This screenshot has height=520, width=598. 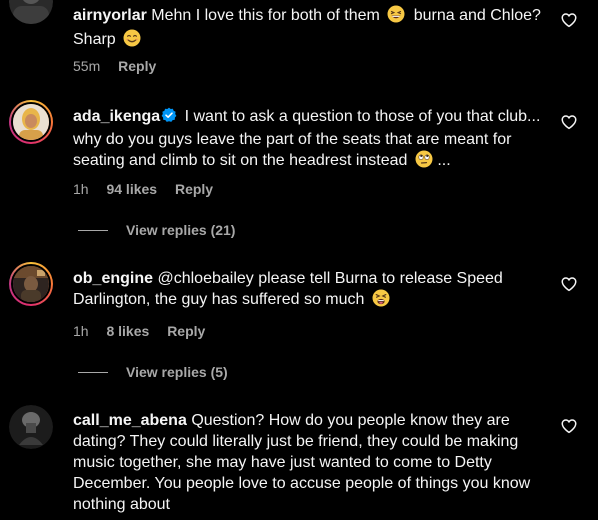 What do you see at coordinates (131, 189) in the screenshot?
I see `likes-count: 94 likes` at bounding box center [131, 189].